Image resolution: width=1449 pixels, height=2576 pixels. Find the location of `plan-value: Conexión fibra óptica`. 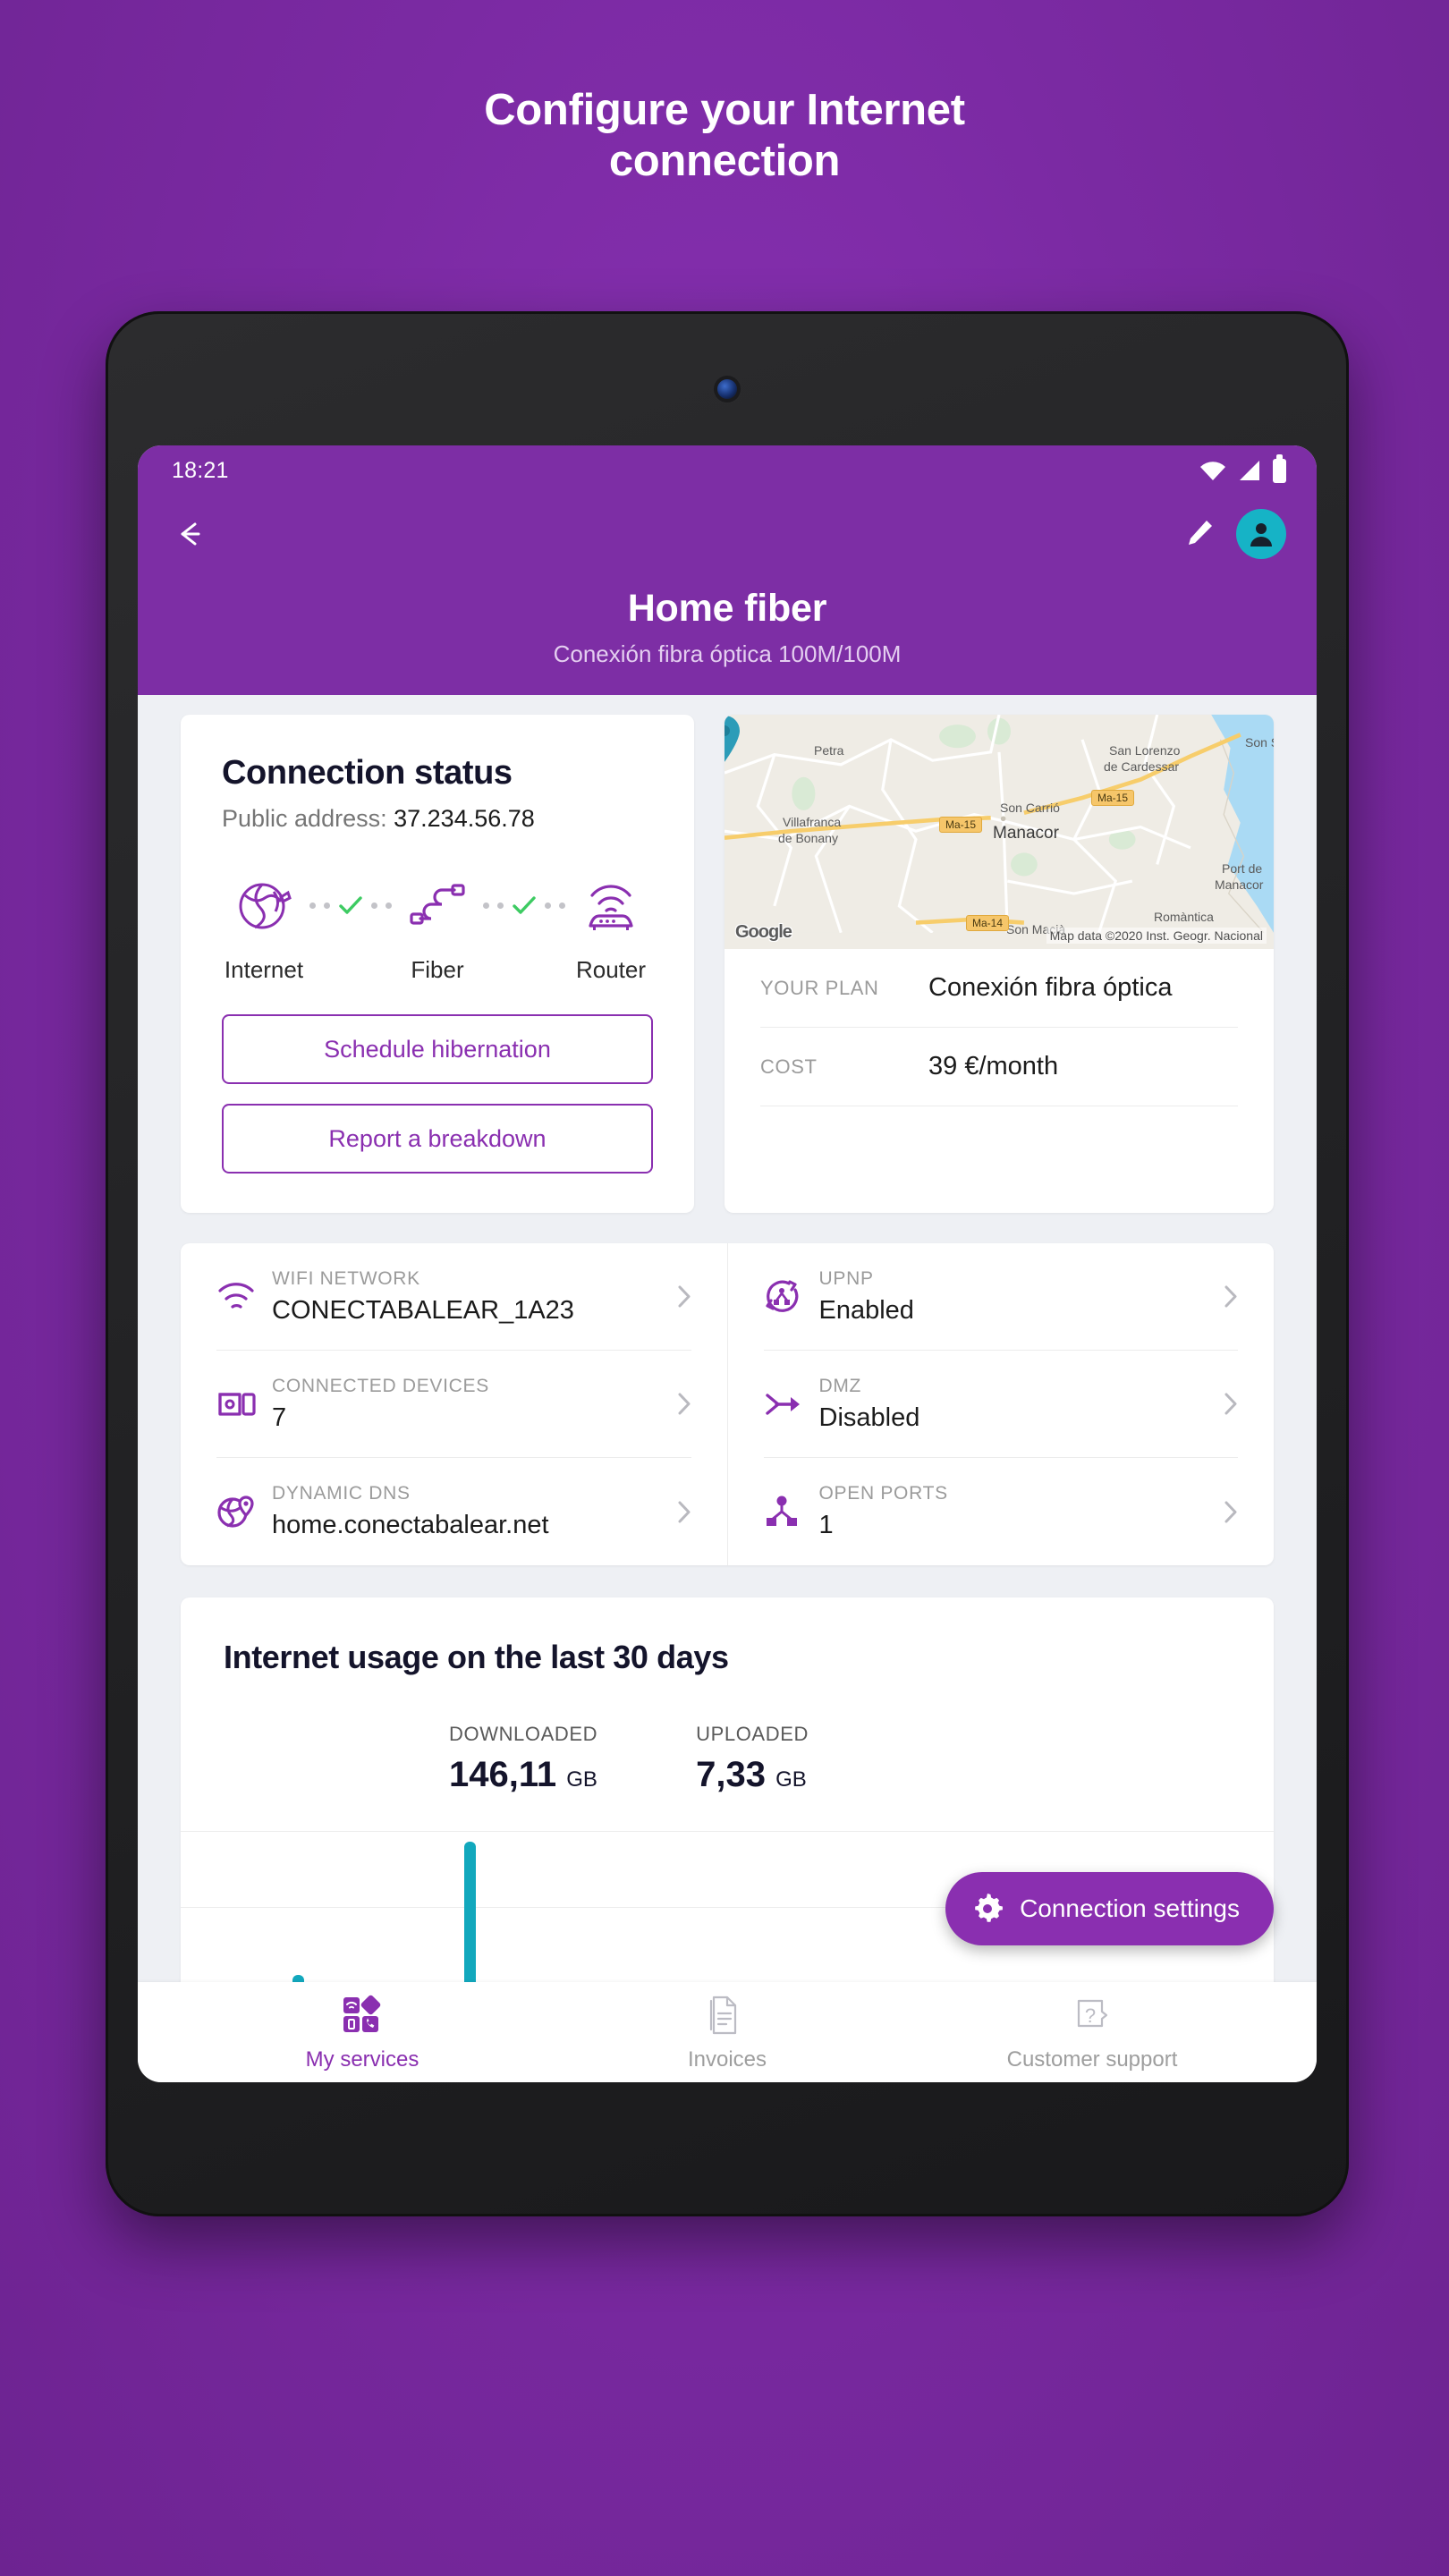

plan-value: Conexión fibra óptica is located at coordinates (1050, 987).